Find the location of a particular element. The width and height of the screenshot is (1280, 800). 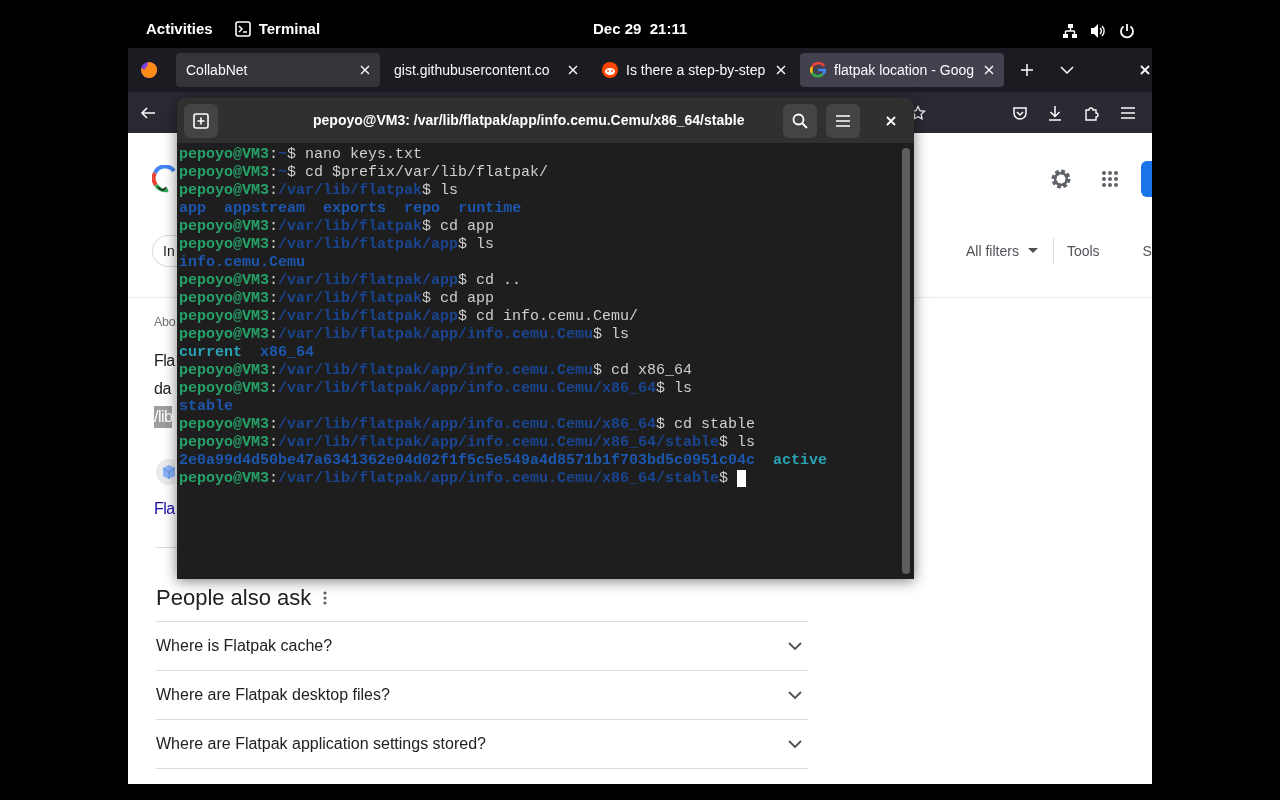

question-text: Where are Flatpak application settings stored? is located at coordinates (321, 744).